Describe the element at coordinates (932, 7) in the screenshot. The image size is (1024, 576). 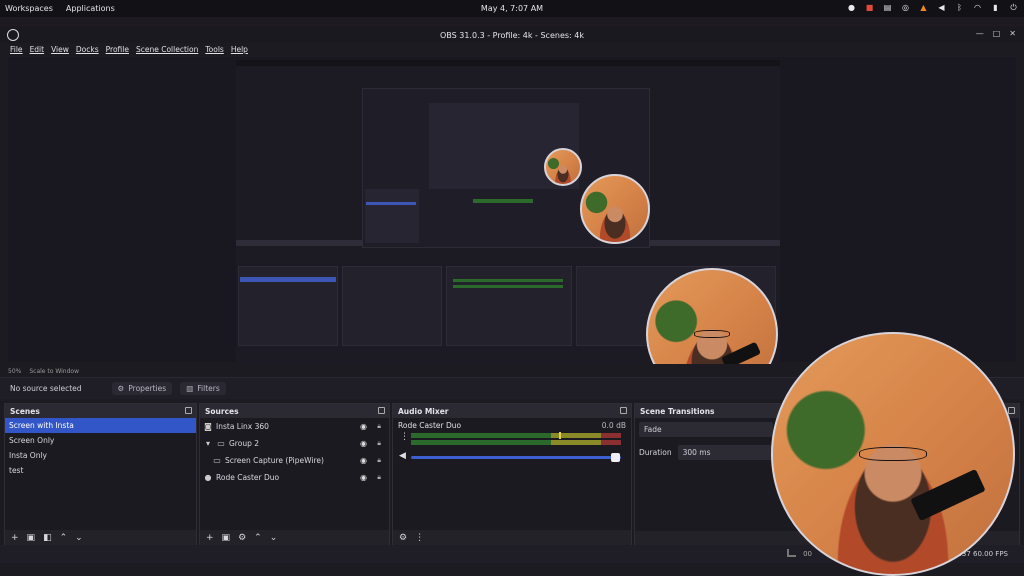
I see `system-tray: ● ■ ▤ ◎ ▲ ◀ ᛒ ◠ ▮ ⏻` at that location.